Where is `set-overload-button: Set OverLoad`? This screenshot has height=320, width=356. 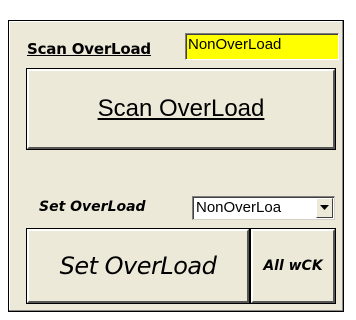 set-overload-button: Set OverLoad is located at coordinates (138, 266).